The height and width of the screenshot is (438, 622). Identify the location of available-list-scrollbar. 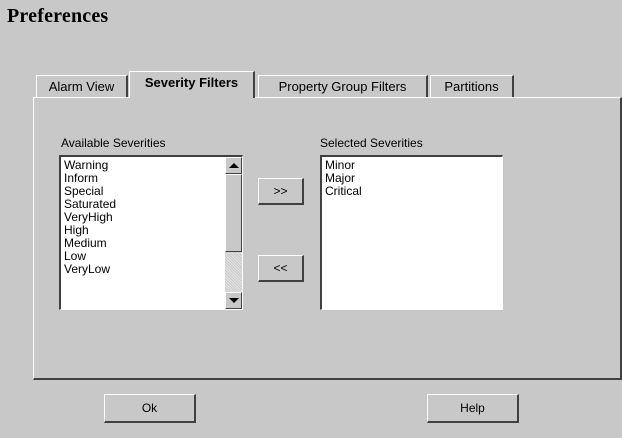
(233, 233).